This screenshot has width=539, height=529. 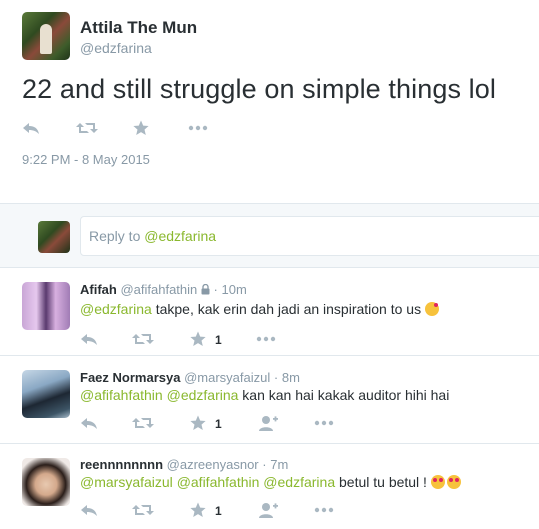 What do you see at coordinates (227, 377) in the screenshot?
I see `reply-user-handle: @marsyafaizul` at bounding box center [227, 377].